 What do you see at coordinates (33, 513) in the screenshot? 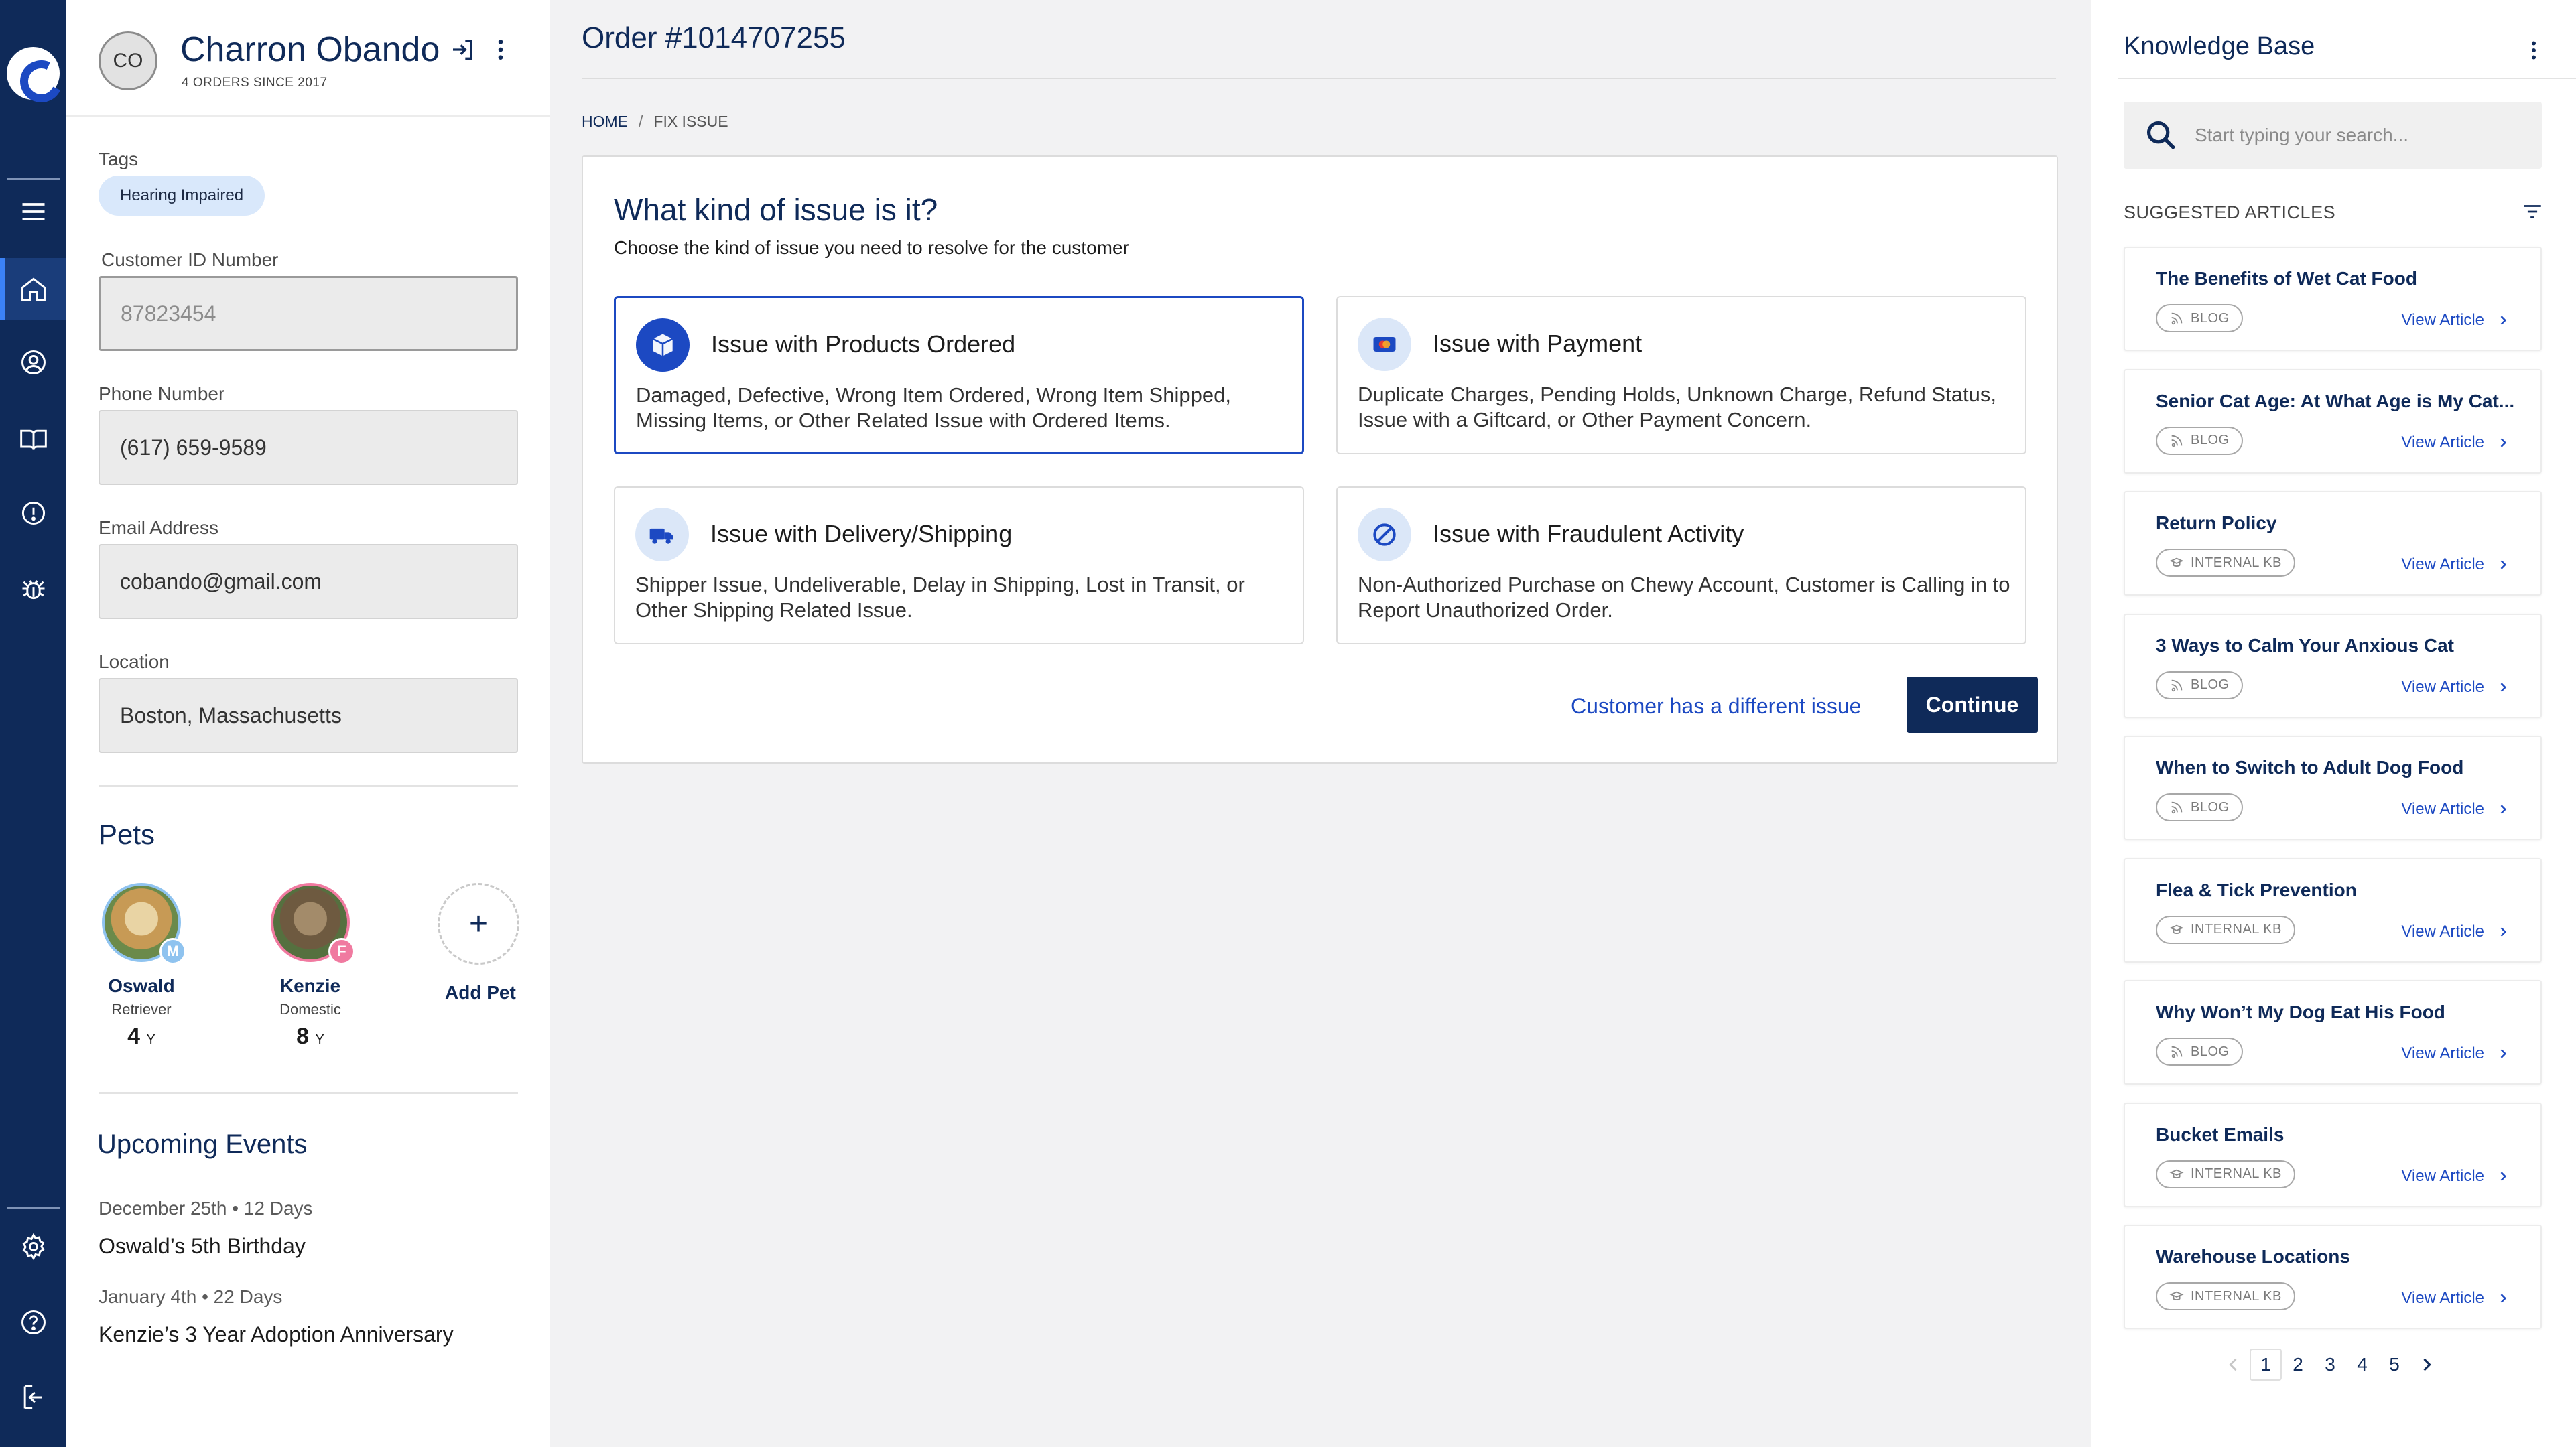
I see `alert-shield-icon` at bounding box center [33, 513].